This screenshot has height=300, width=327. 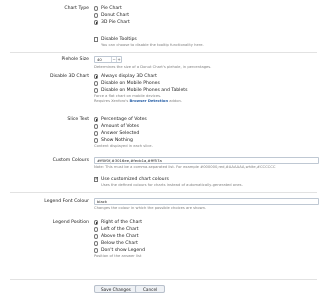 What do you see at coordinates (206, 250) in the screenshot?
I see `legend-position-option-none: Don't show Legend` at bounding box center [206, 250].